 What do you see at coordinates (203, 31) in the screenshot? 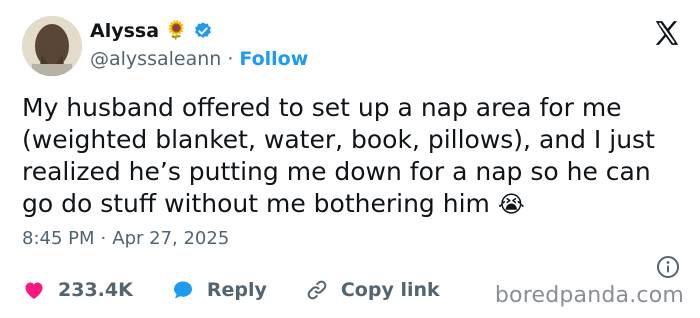
I see `verified-badge-icon` at bounding box center [203, 31].